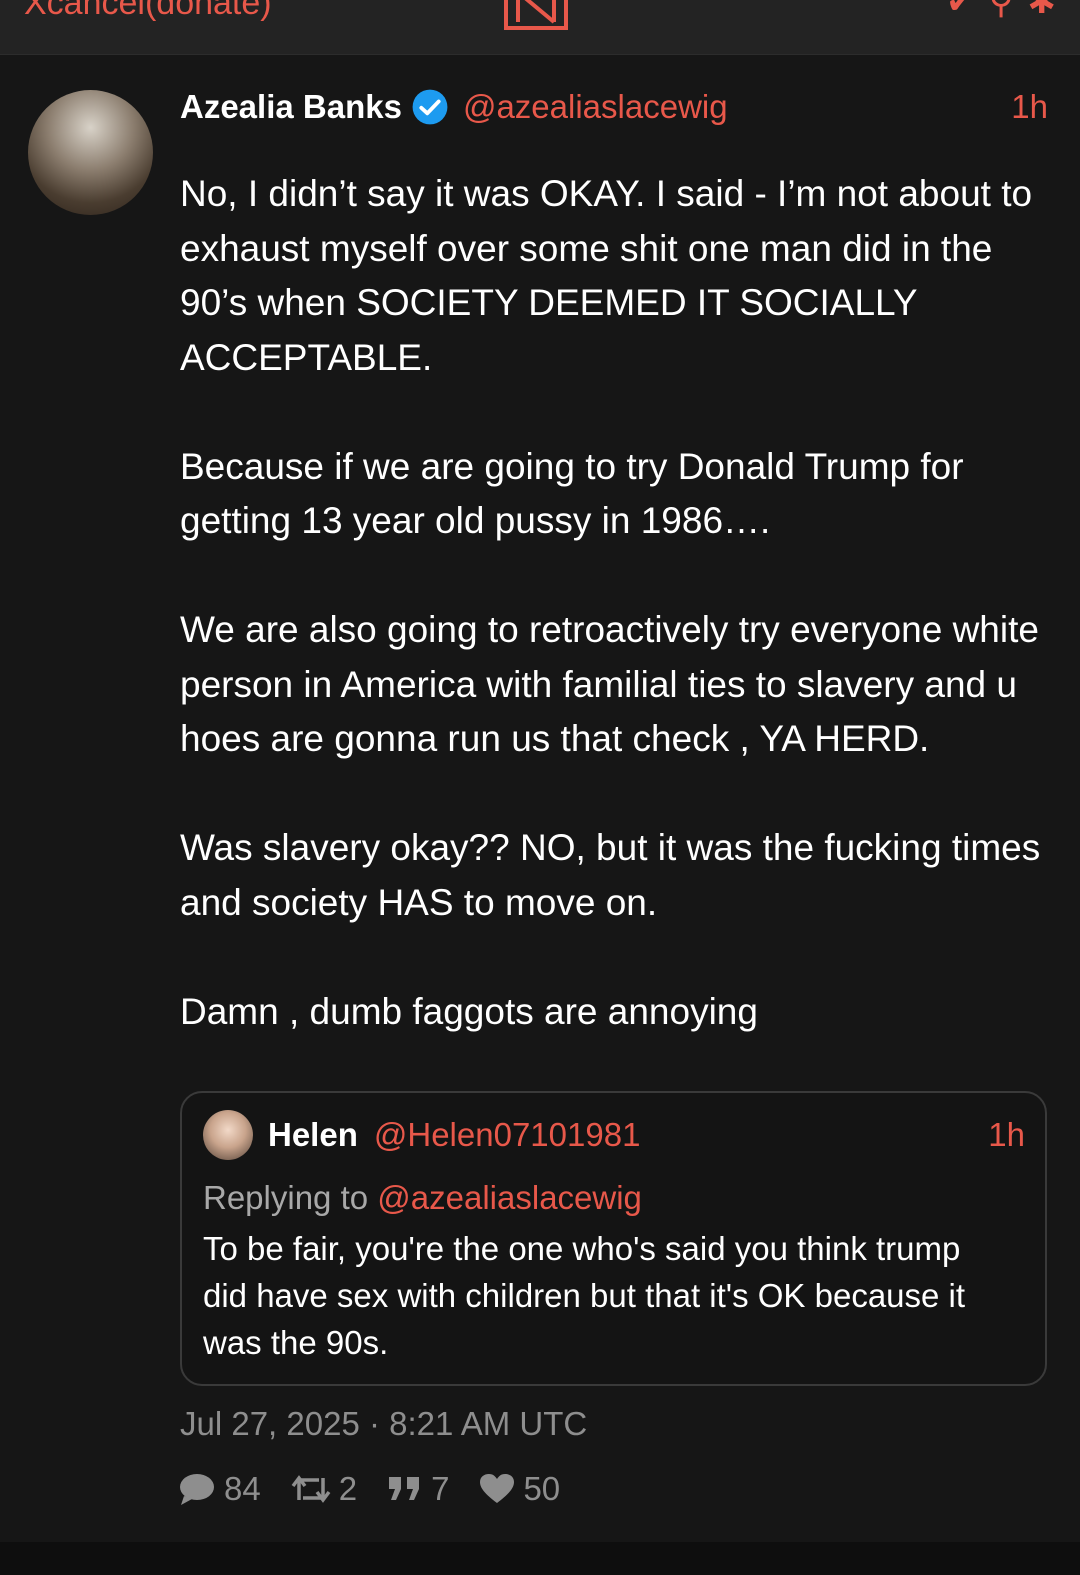 The image size is (1080, 1575). I want to click on top-navigation-bar: Xcancel(donate) ✔ ⚲ ✱, so click(540, 27).